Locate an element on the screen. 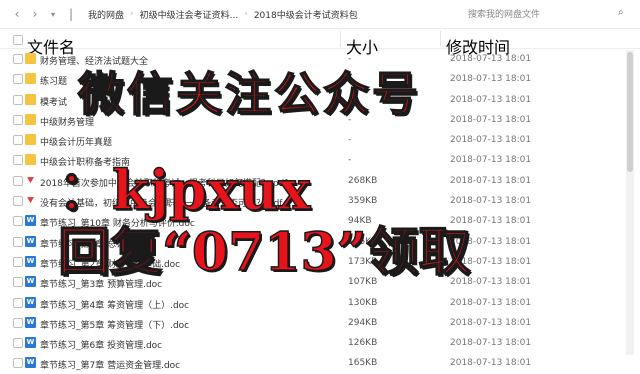 Image resolution: width=640 pixels, height=374 pixels. breadcrumb: 我的网盘 › 初级中级注会考证资料... › 2018中级会计考试资料包 is located at coordinates (223, 14).